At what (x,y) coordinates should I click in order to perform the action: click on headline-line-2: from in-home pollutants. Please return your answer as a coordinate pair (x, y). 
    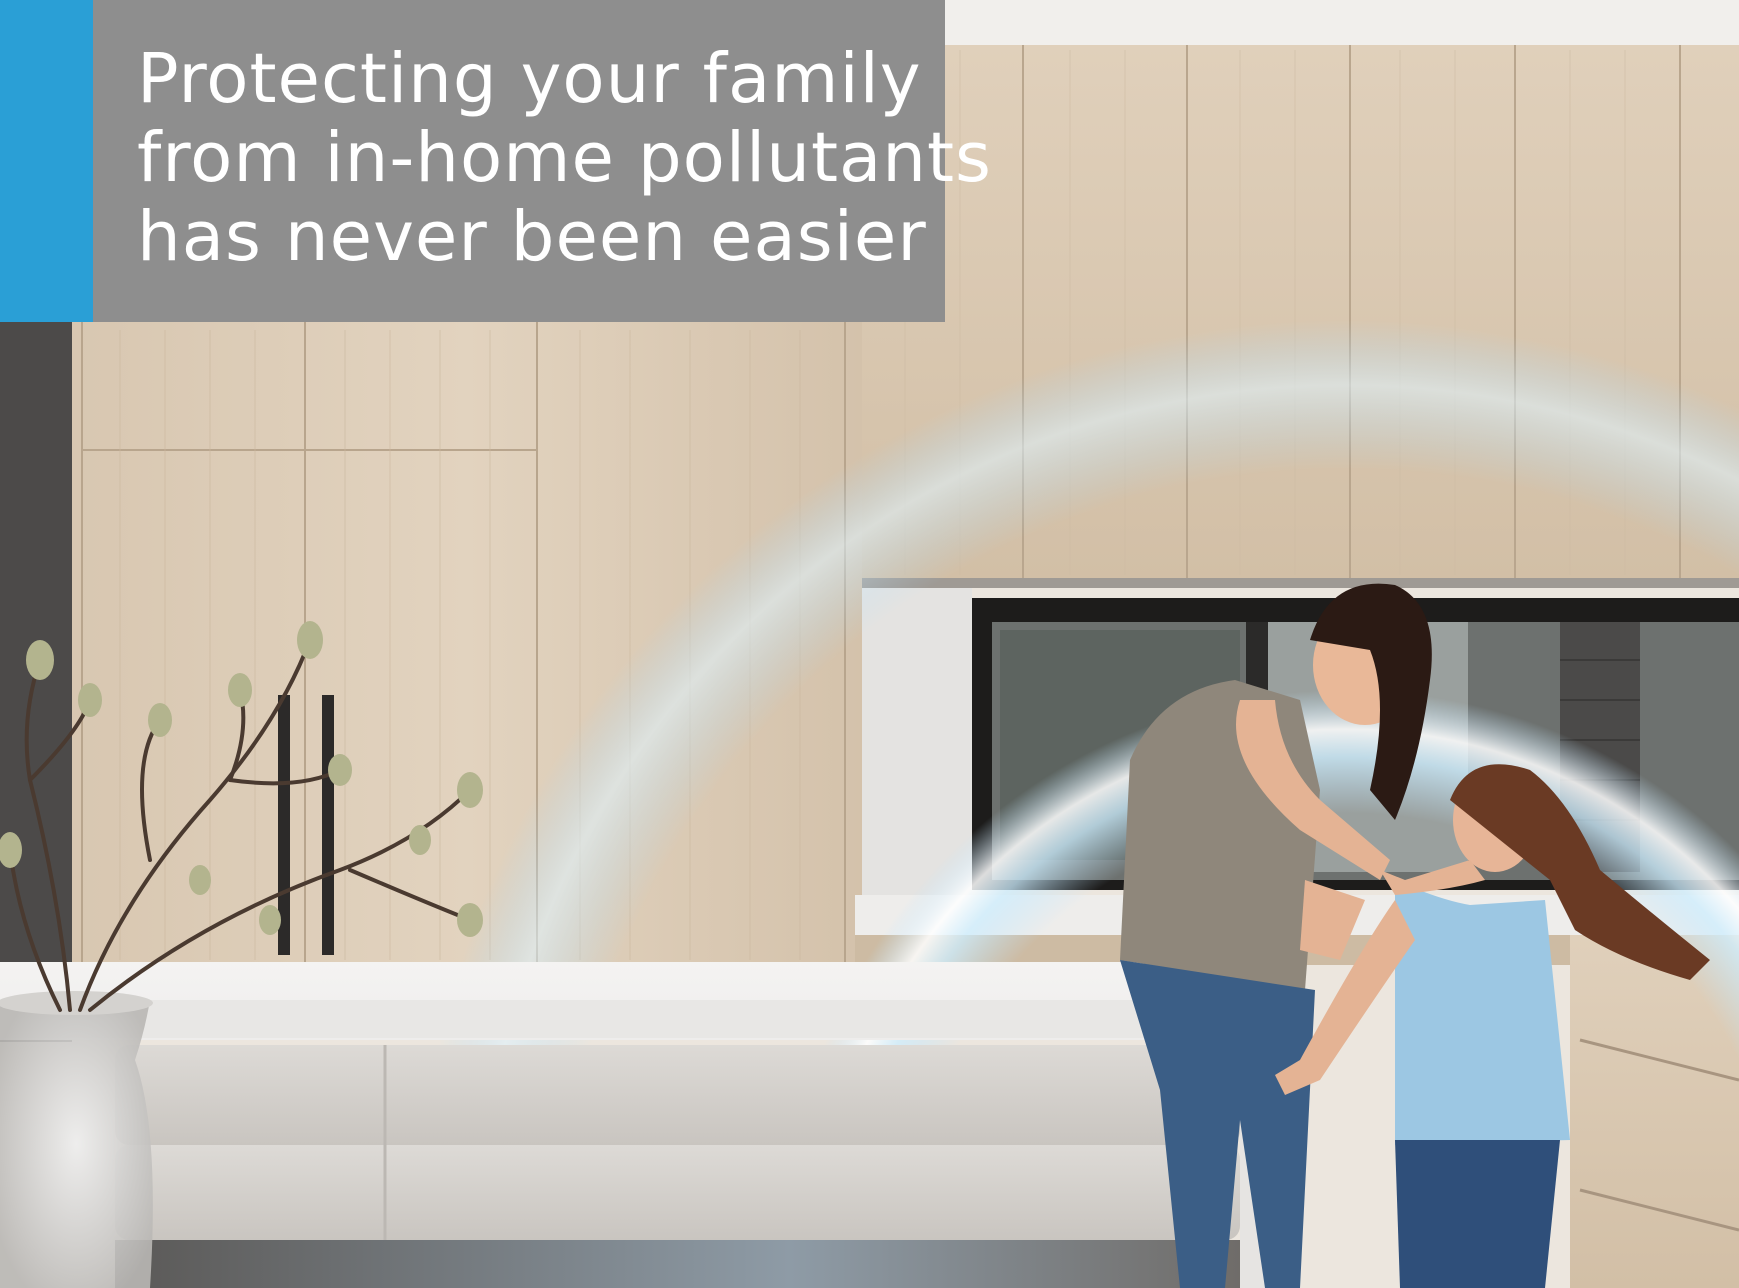
    Looking at the image, I should click on (565, 158).